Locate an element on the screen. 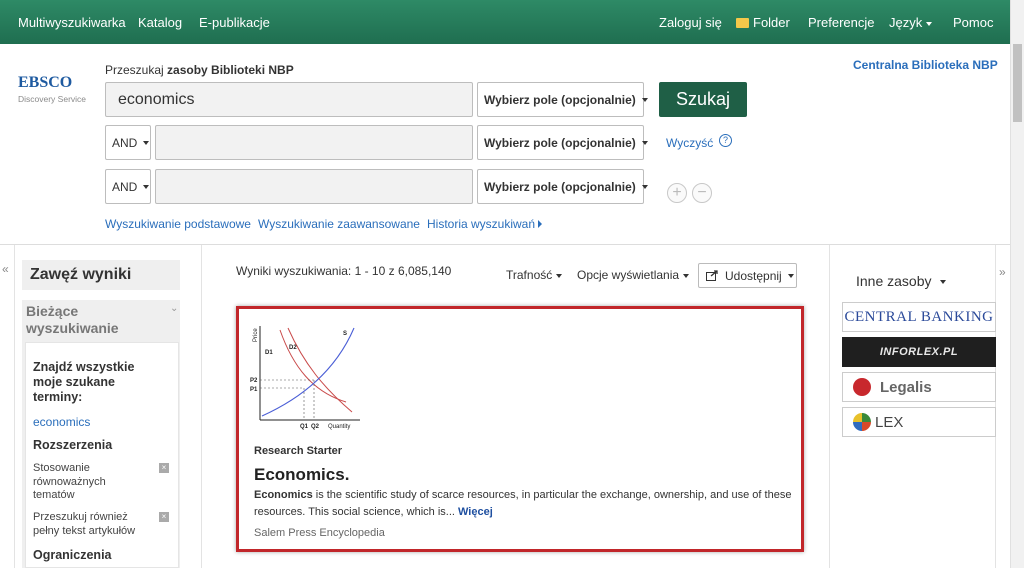 The image size is (1024, 568). search-button: Szukaj is located at coordinates (703, 99).